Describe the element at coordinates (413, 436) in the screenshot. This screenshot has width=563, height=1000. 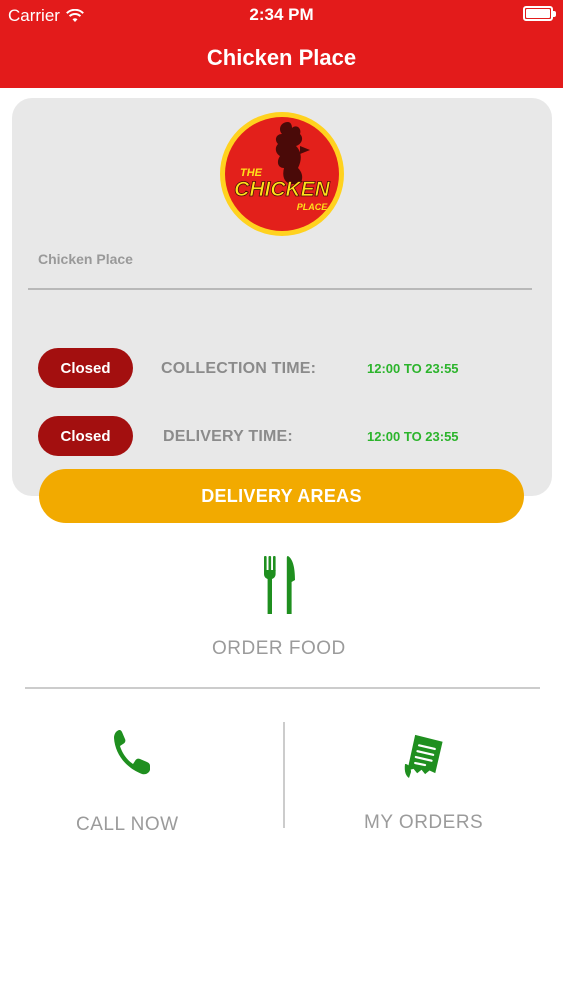
I see `delivery-time-value: 12:00 TO 23:55` at that location.